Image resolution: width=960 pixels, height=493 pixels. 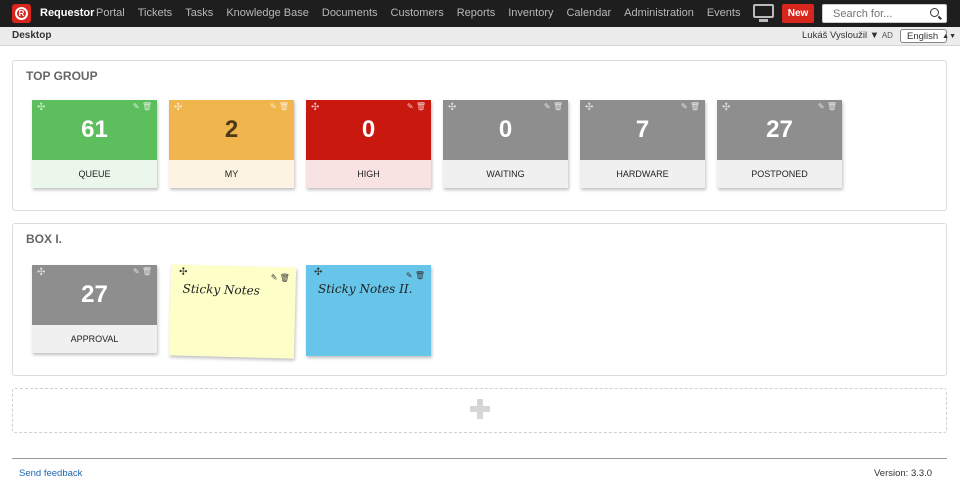 What do you see at coordinates (267, 13) in the screenshot?
I see `nav-knowledge-base: Knowledge Base` at bounding box center [267, 13].